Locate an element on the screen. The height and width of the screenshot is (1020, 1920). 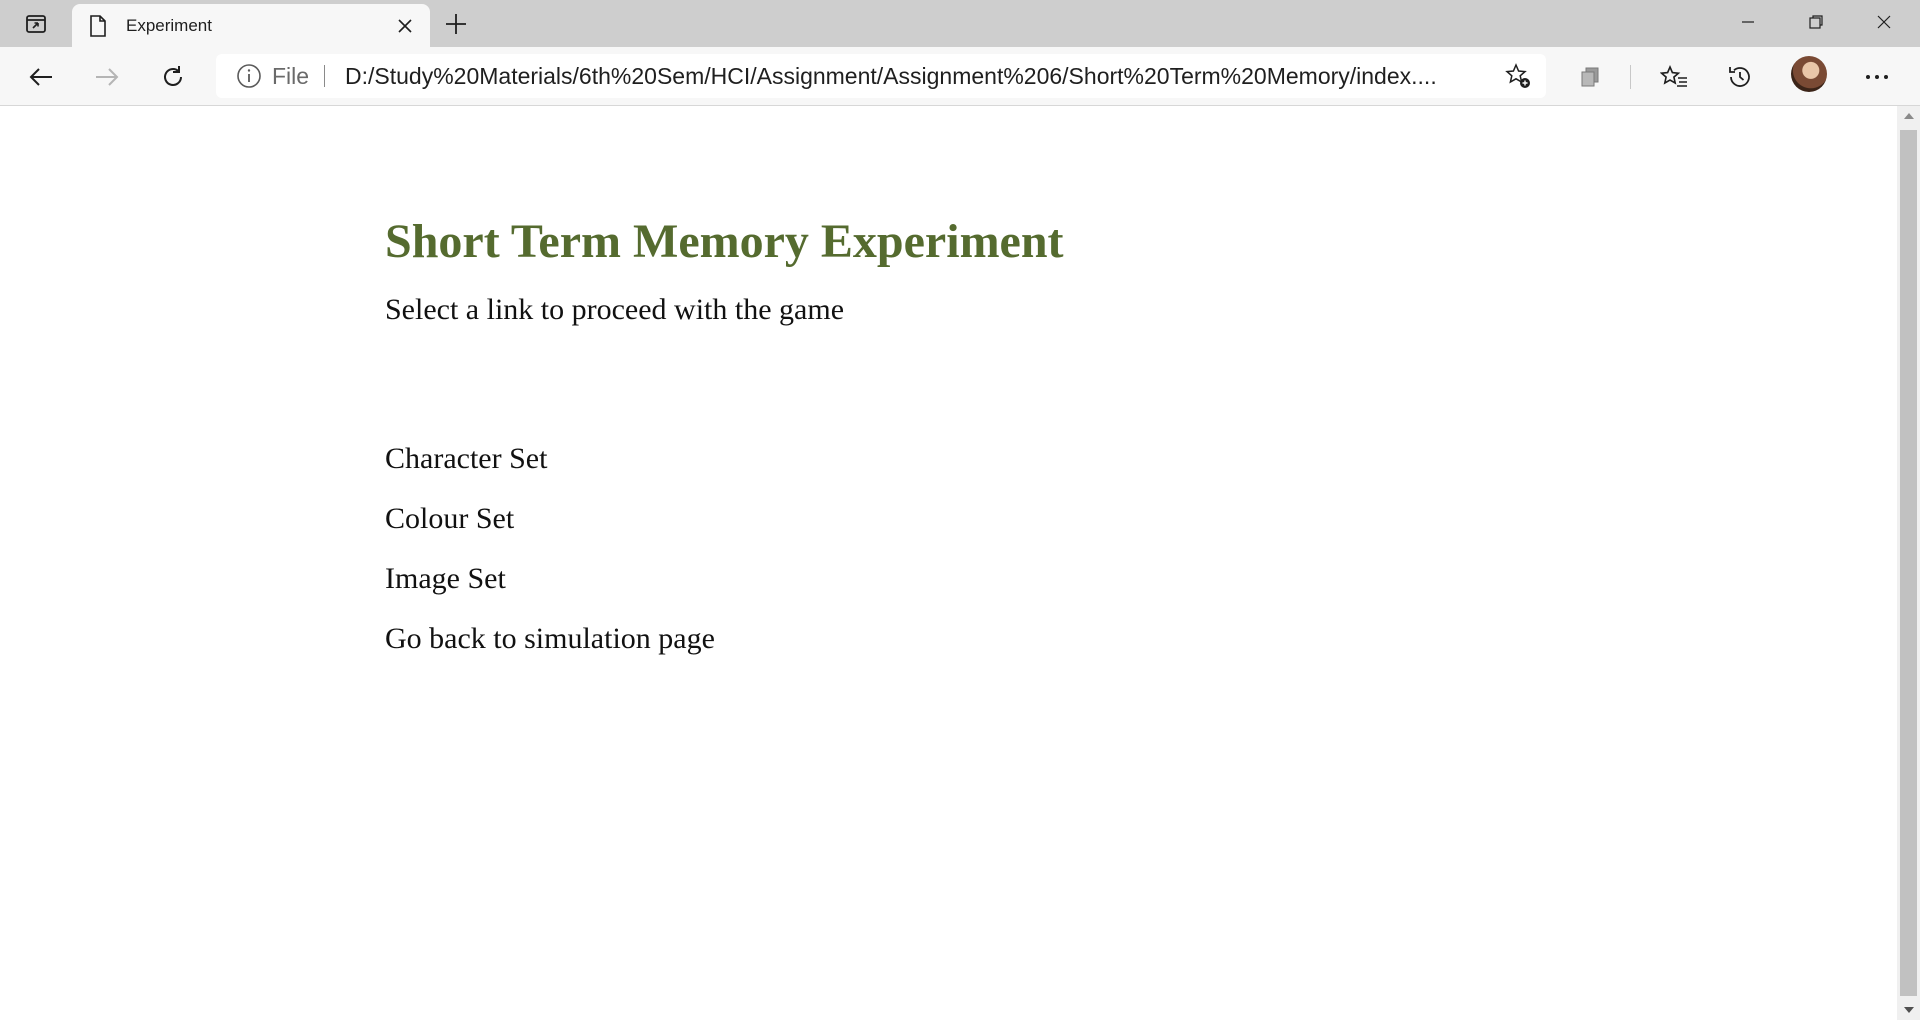
url-scheme-label: File is located at coordinates (291, 76).